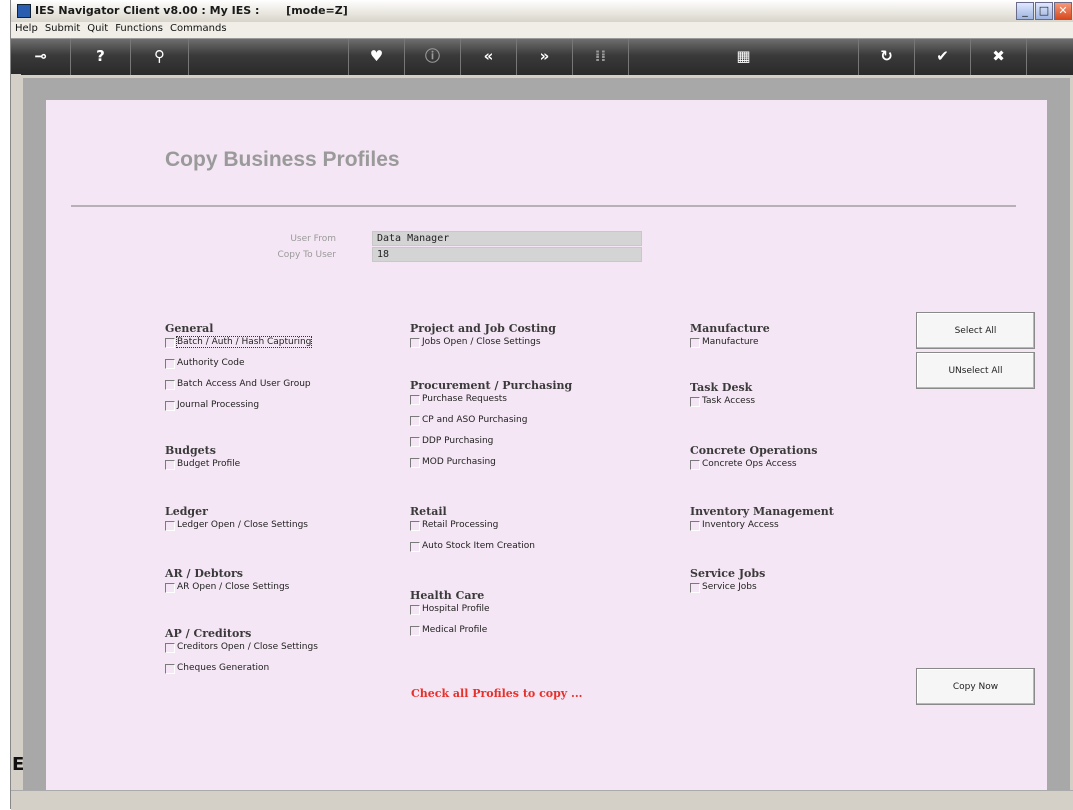 Image resolution: width=1073 pixels, height=810 pixels. Describe the element at coordinates (975, 330) in the screenshot. I see `select-all-button: Select All` at that location.